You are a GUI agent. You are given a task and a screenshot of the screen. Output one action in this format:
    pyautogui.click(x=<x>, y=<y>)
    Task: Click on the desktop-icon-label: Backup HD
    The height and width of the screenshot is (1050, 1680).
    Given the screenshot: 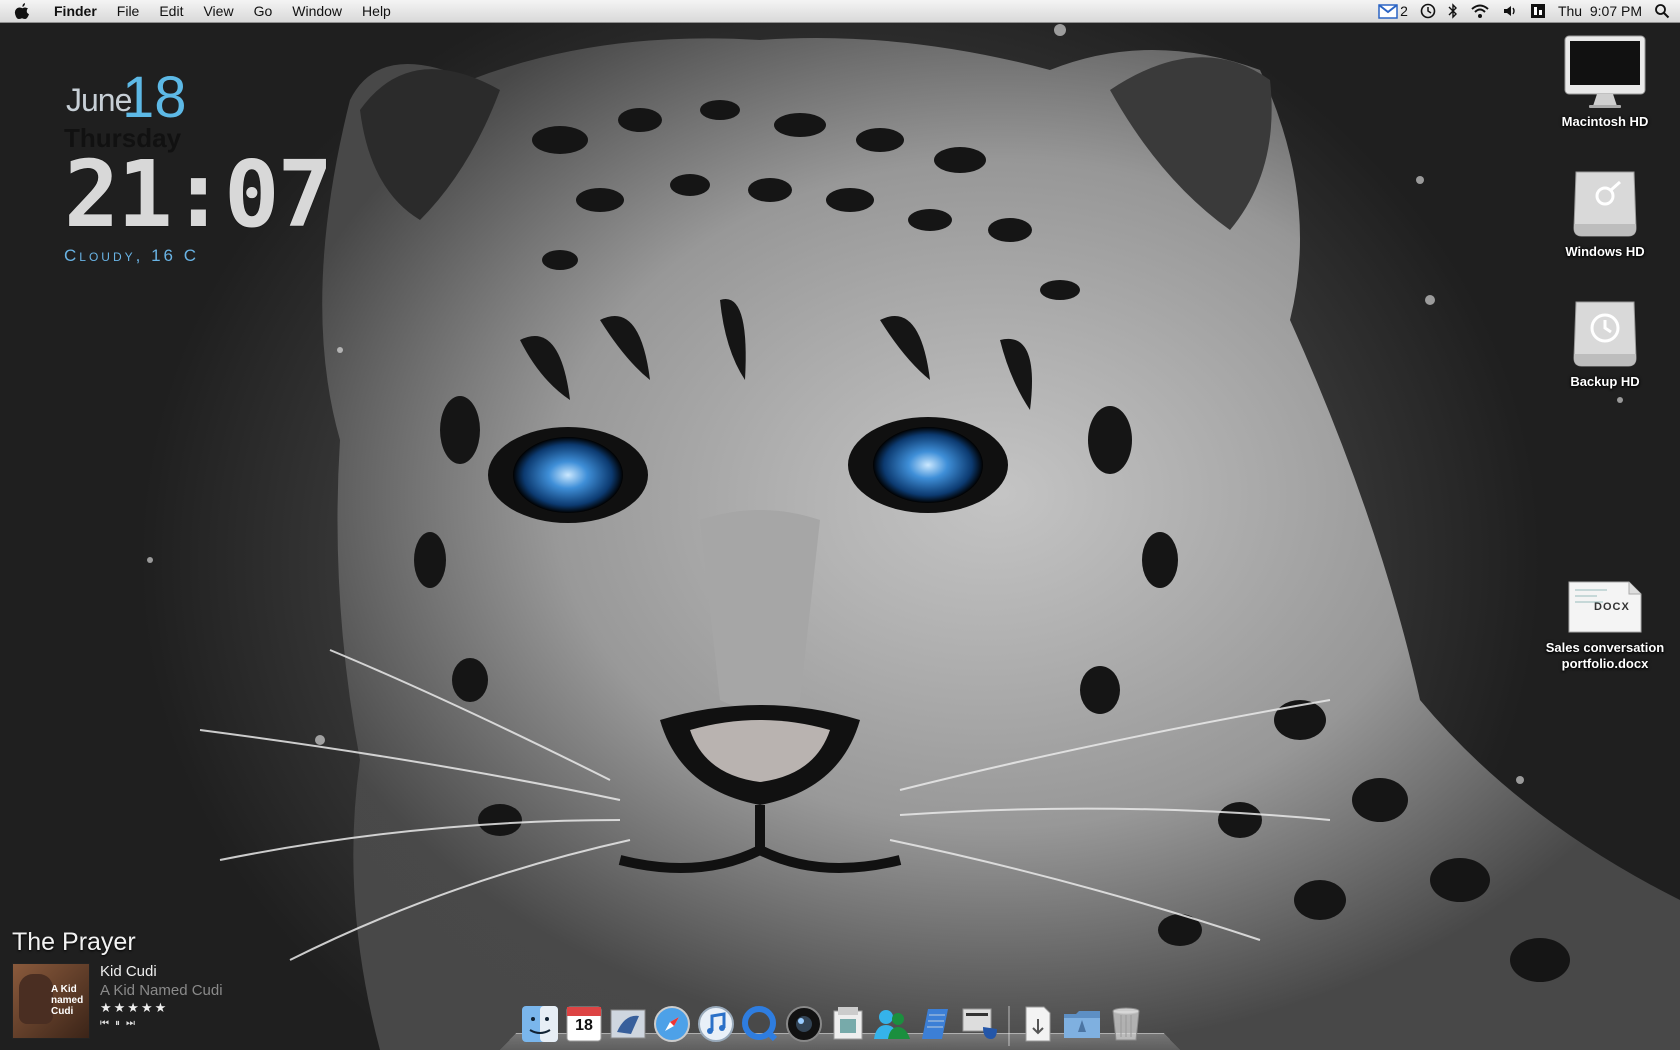 What is the action you would take?
    pyautogui.click(x=1605, y=381)
    